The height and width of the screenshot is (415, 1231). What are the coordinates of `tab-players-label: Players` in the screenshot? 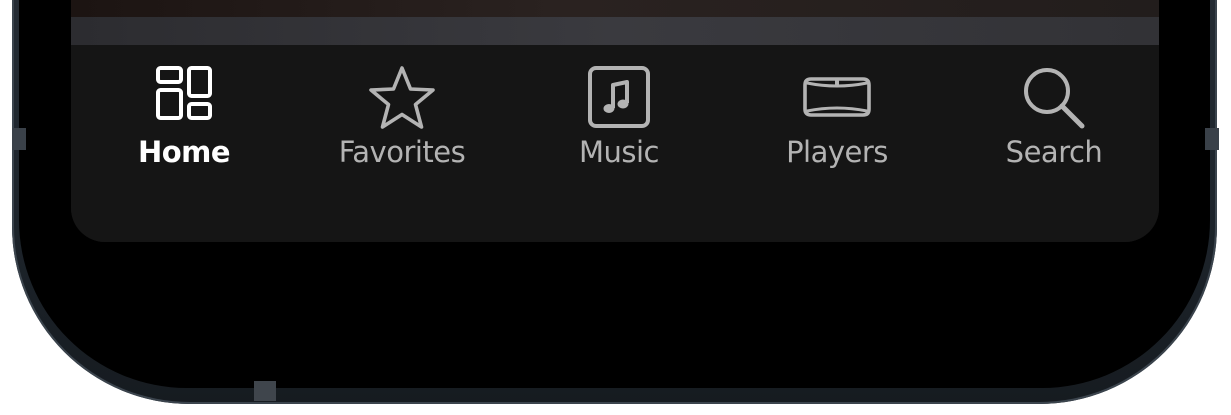 It's located at (837, 152).